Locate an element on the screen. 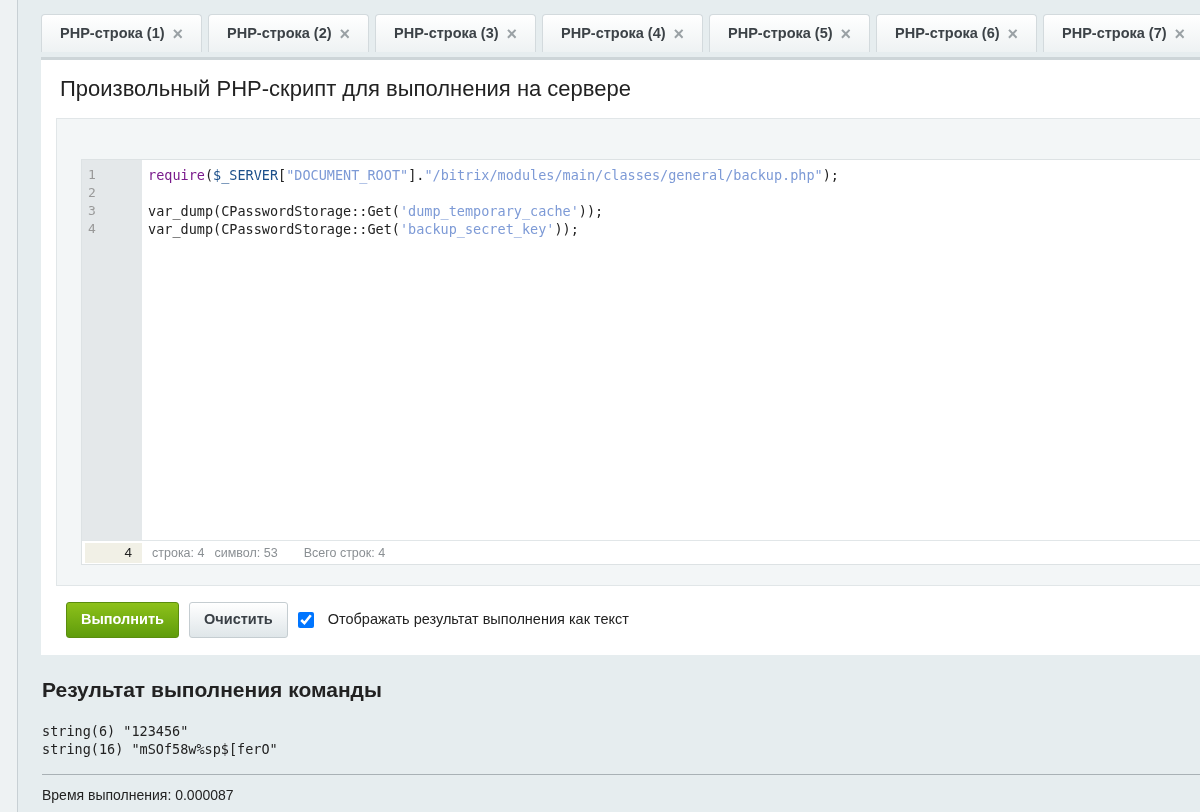  tab: PHP-строка (7) × is located at coordinates (1121, 33).